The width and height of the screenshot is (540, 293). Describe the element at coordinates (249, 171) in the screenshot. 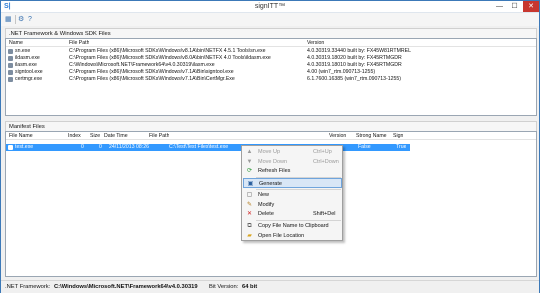

I see `refresh-icon: ⟳` at that location.